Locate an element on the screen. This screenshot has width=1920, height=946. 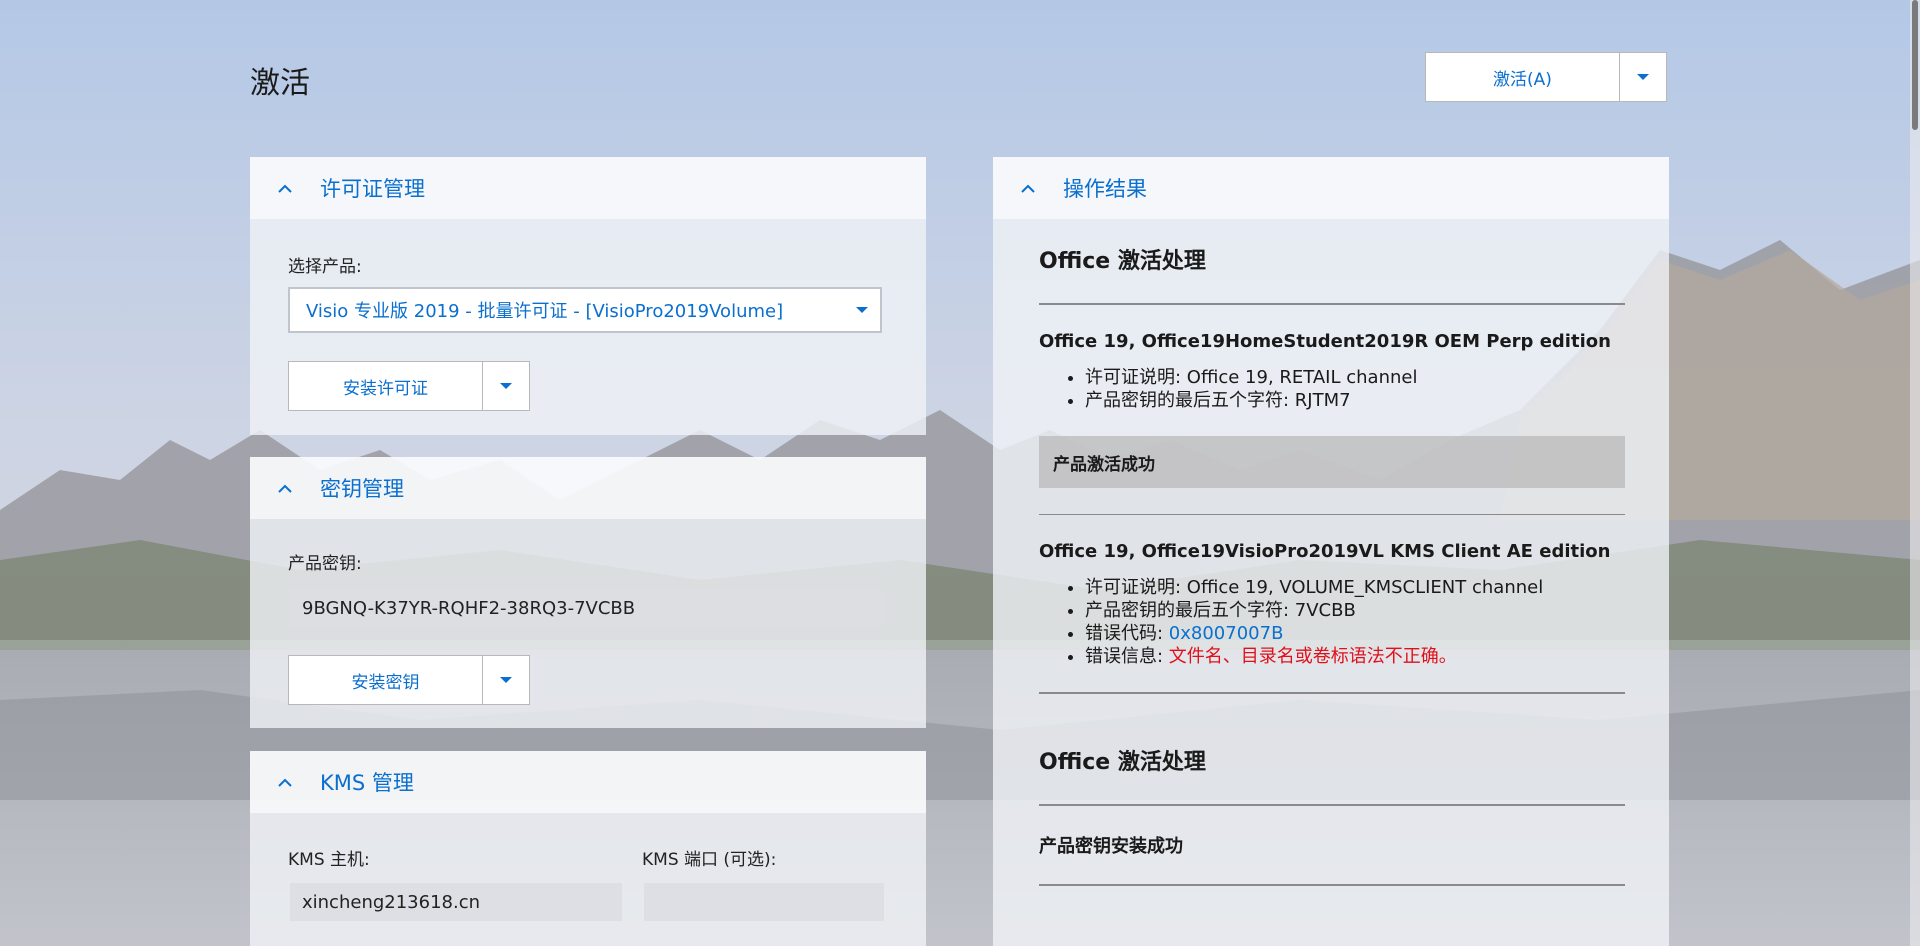
key-panel-body: 产品密钥: 9BGNQ-K37YR-RQHF2-38RQ3-7VCBB 安装密钥 is located at coordinates (588, 623).